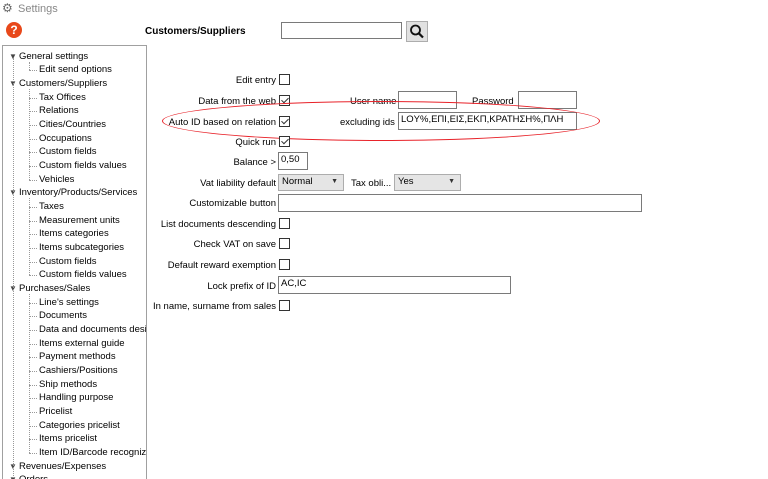 This screenshot has height=479, width=768. What do you see at coordinates (63, 315) in the screenshot?
I see `tree-item: Documents` at bounding box center [63, 315].